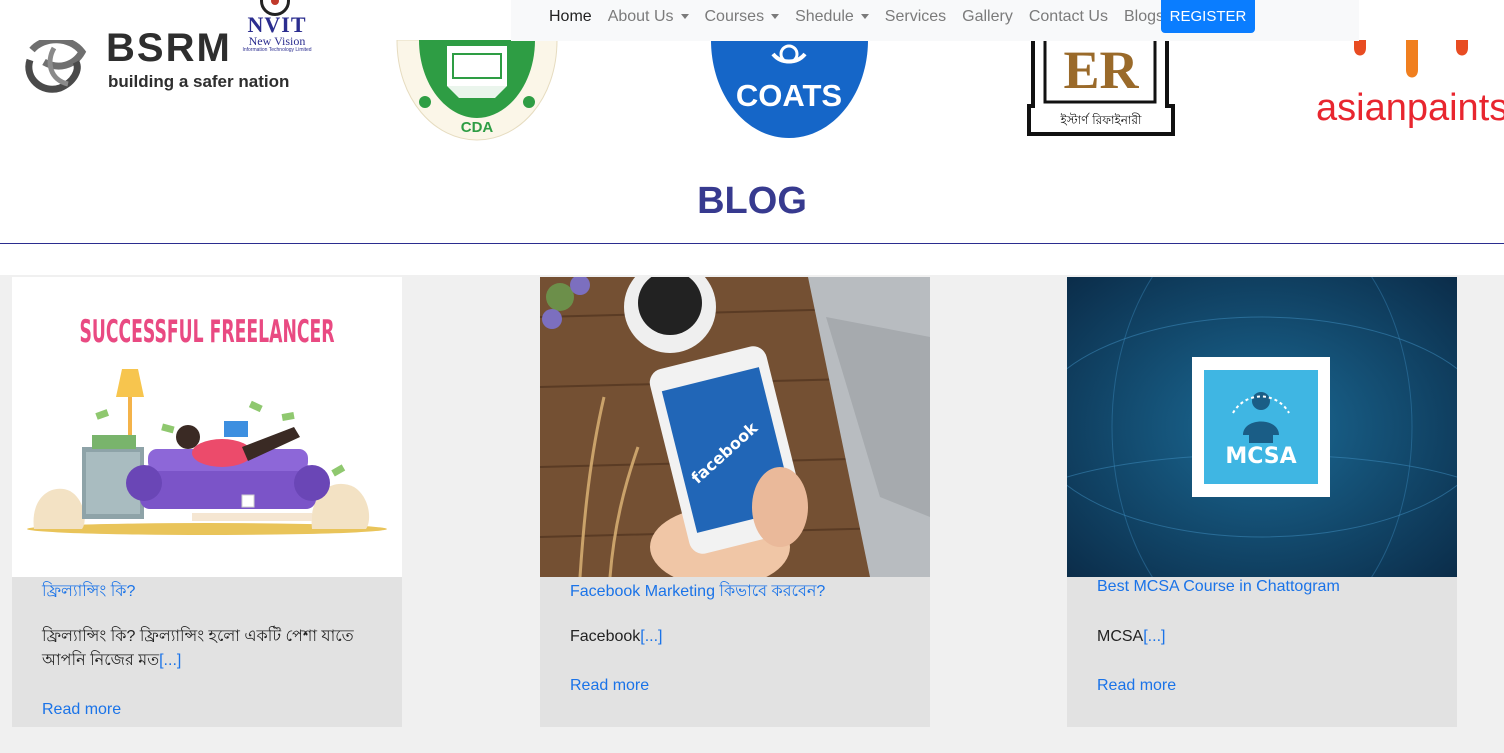 This screenshot has width=1504, height=753. I want to click on coats-roundel-icon: COATS, so click(789, 89).